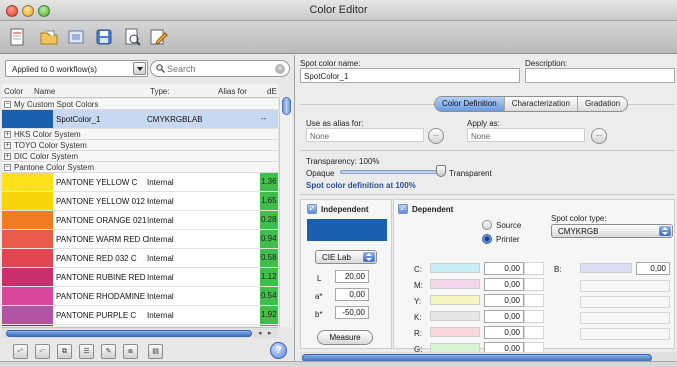 The height and width of the screenshot is (367, 677). Describe the element at coordinates (264, 118) in the screenshot. I see `color-de: --` at that location.